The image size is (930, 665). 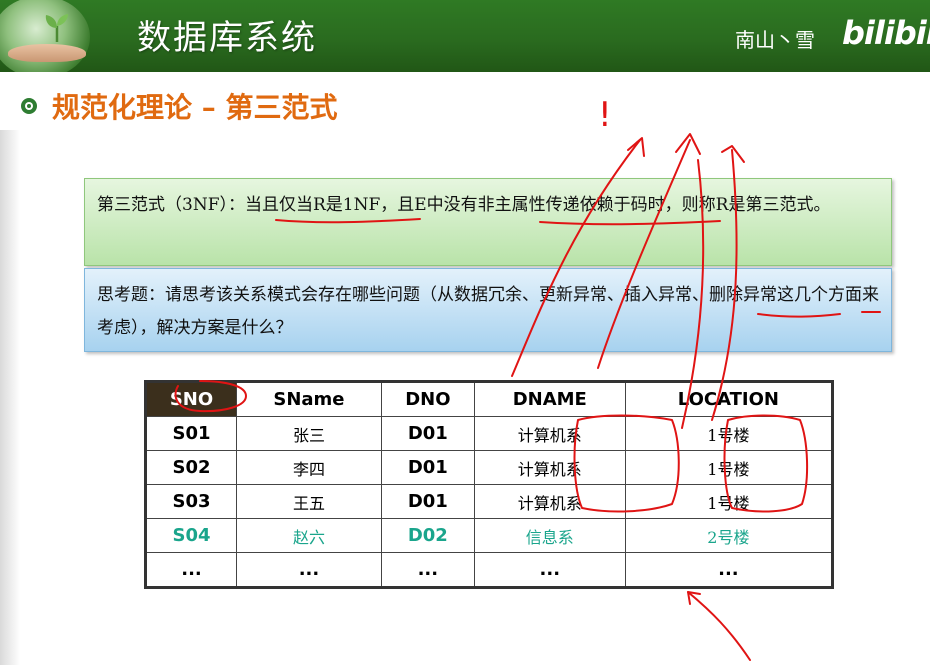 I want to click on cell-sno: S04, so click(x=191, y=535).